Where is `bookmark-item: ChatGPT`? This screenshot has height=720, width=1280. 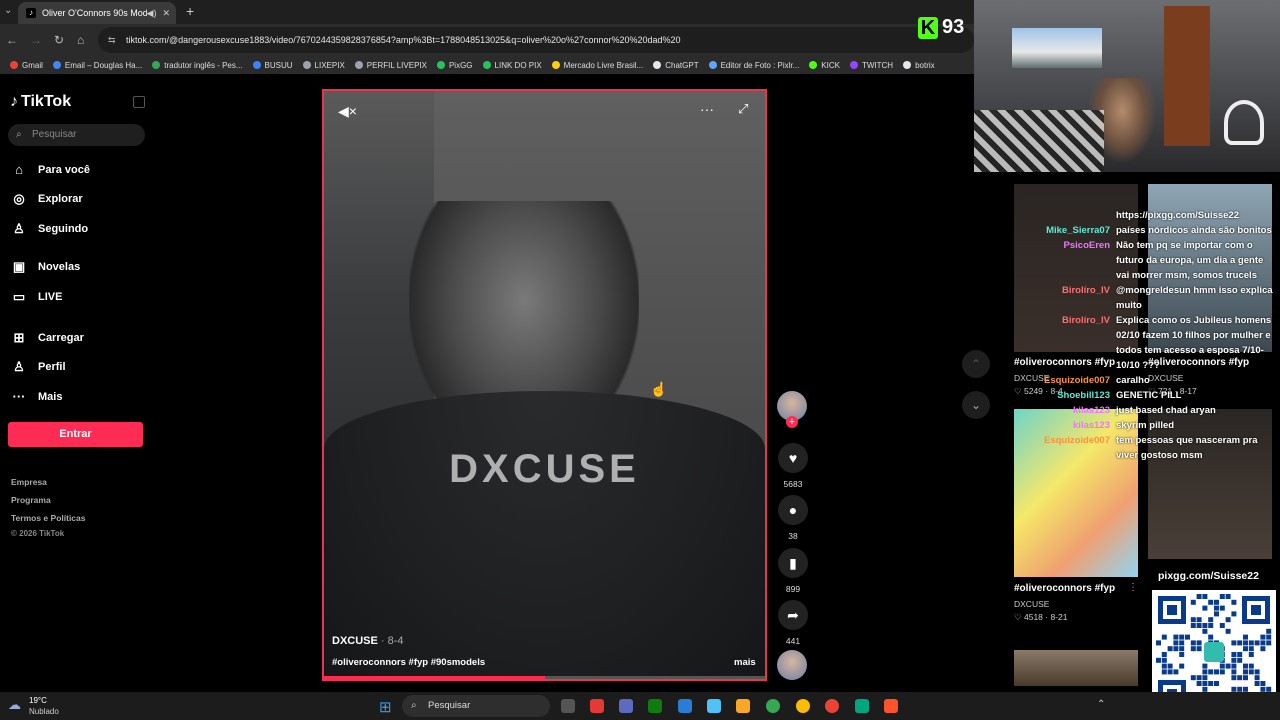 bookmark-item: ChatGPT is located at coordinates (676, 65).